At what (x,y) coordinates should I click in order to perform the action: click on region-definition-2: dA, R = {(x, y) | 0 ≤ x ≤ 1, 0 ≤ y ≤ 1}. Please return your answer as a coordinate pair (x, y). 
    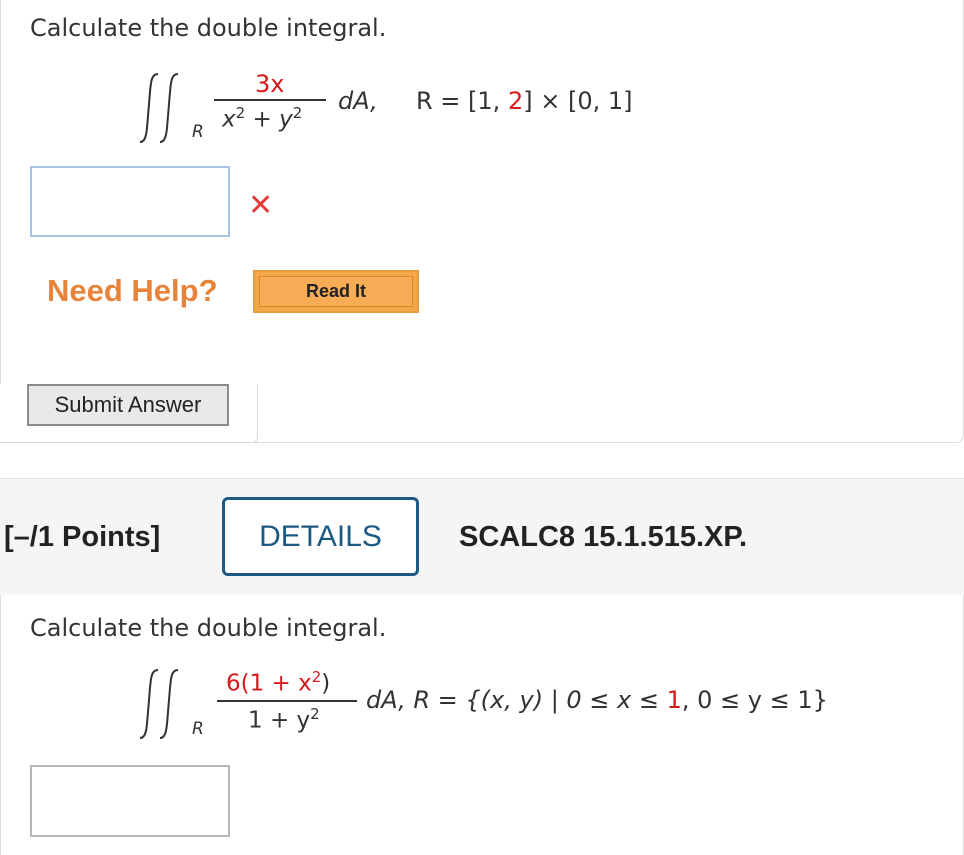
    Looking at the image, I should click on (597, 700).